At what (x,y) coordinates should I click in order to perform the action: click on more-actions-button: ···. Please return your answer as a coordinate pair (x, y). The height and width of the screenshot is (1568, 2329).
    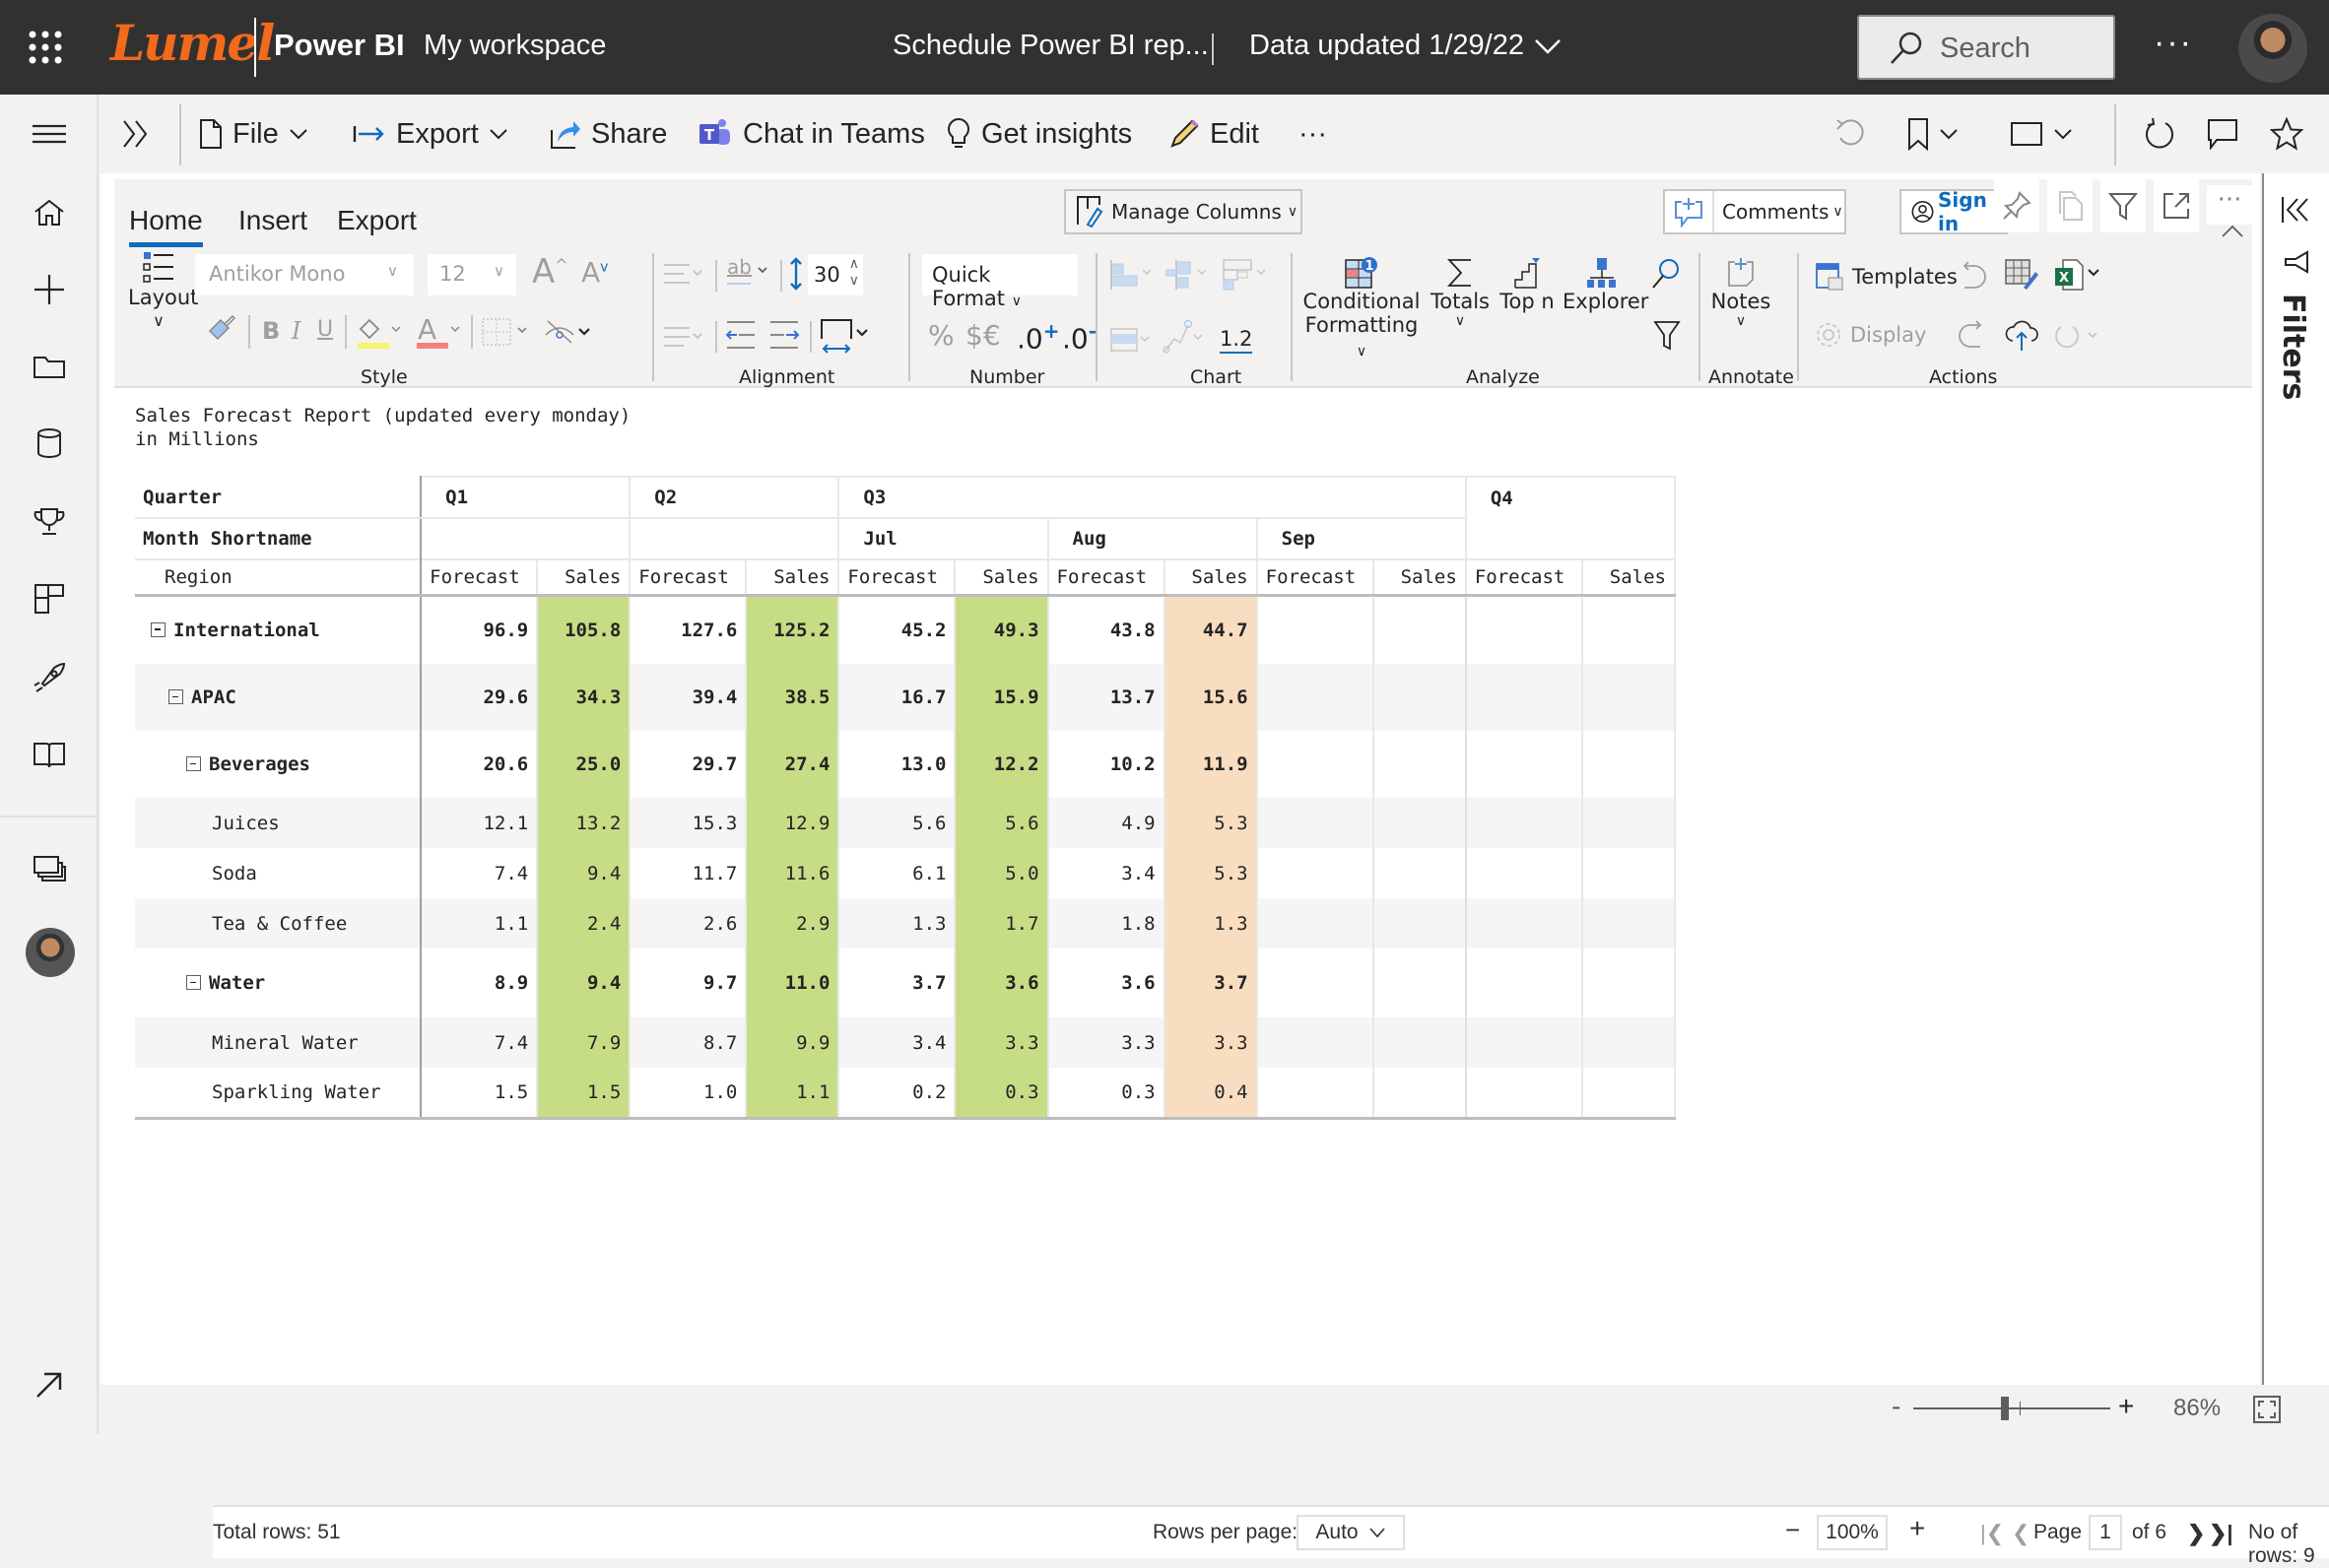
    Looking at the image, I should click on (1313, 134).